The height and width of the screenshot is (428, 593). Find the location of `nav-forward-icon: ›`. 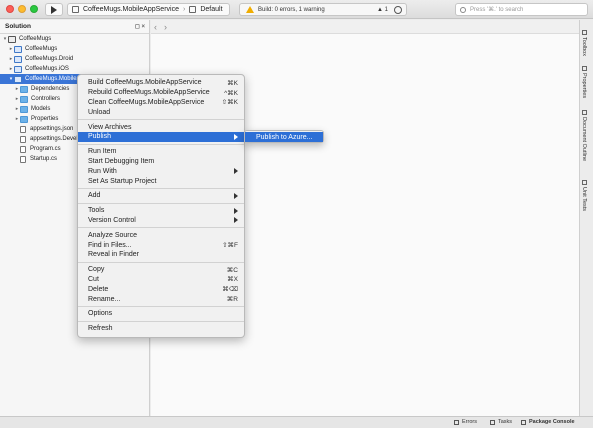

nav-forward-icon: › is located at coordinates (169, 27).